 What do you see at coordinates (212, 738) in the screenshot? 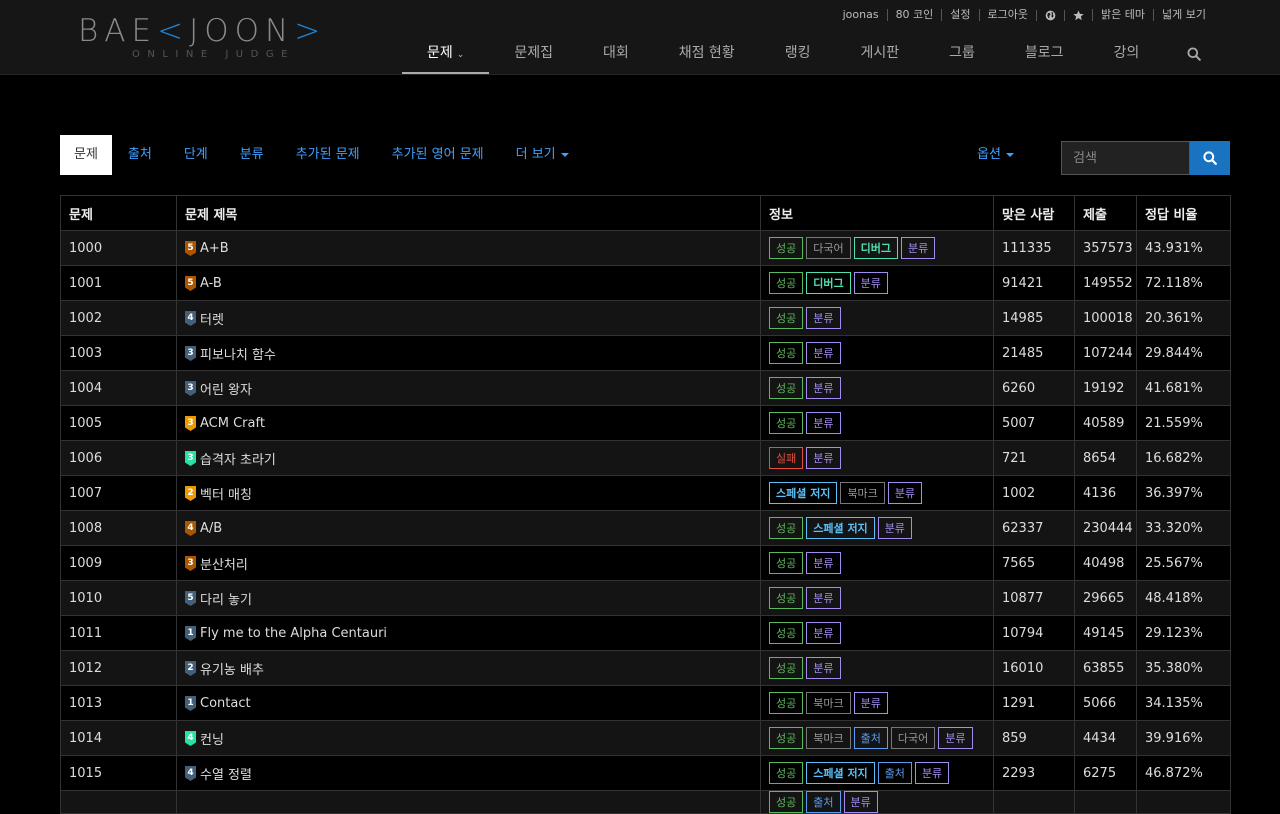
I see `problem-title-link: 컨닝` at bounding box center [212, 738].